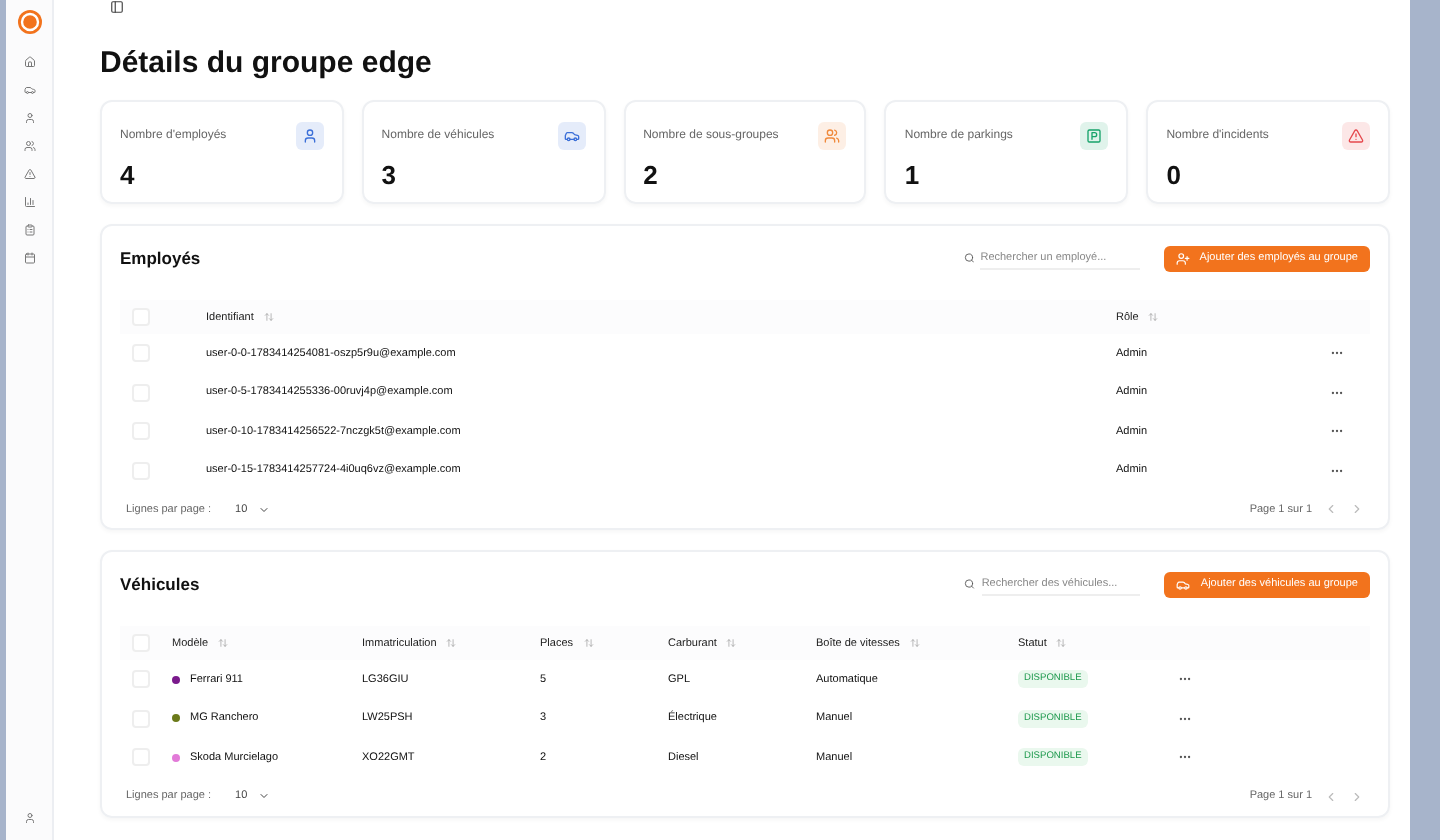 This screenshot has height=840, width=1440. What do you see at coordinates (160, 258) in the screenshot?
I see `section-title: Employés` at bounding box center [160, 258].